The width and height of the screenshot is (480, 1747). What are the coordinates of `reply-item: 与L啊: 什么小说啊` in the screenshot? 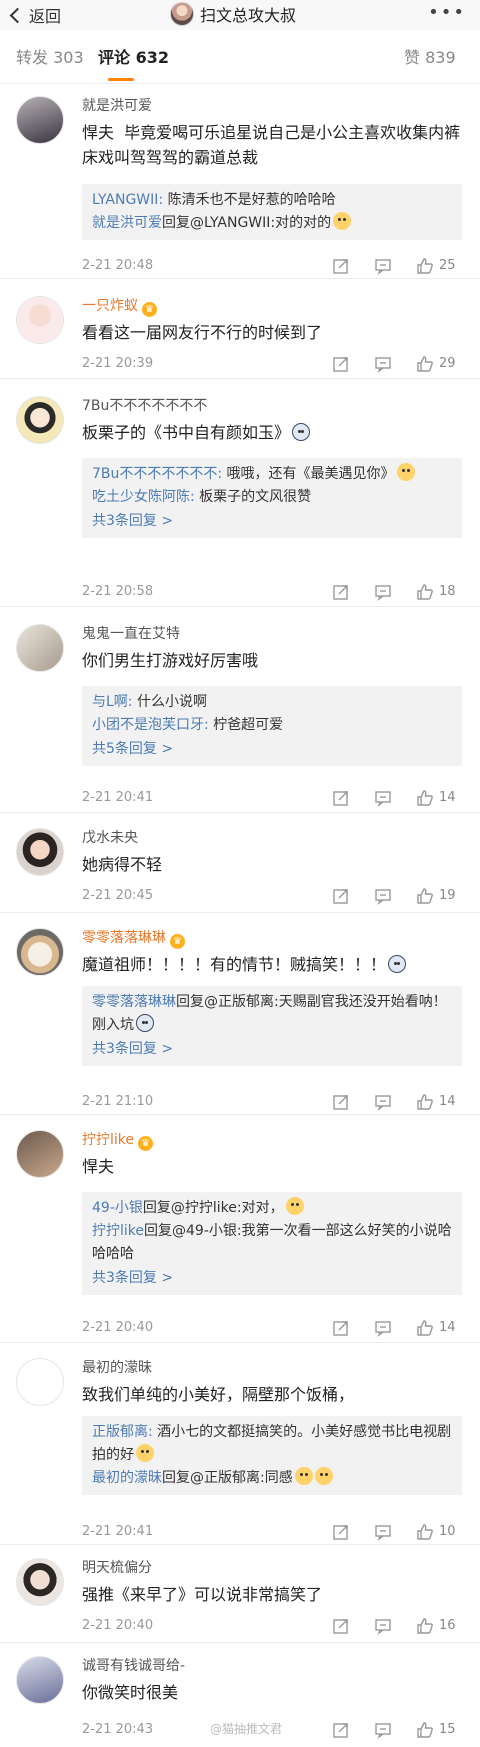 It's located at (272, 702).